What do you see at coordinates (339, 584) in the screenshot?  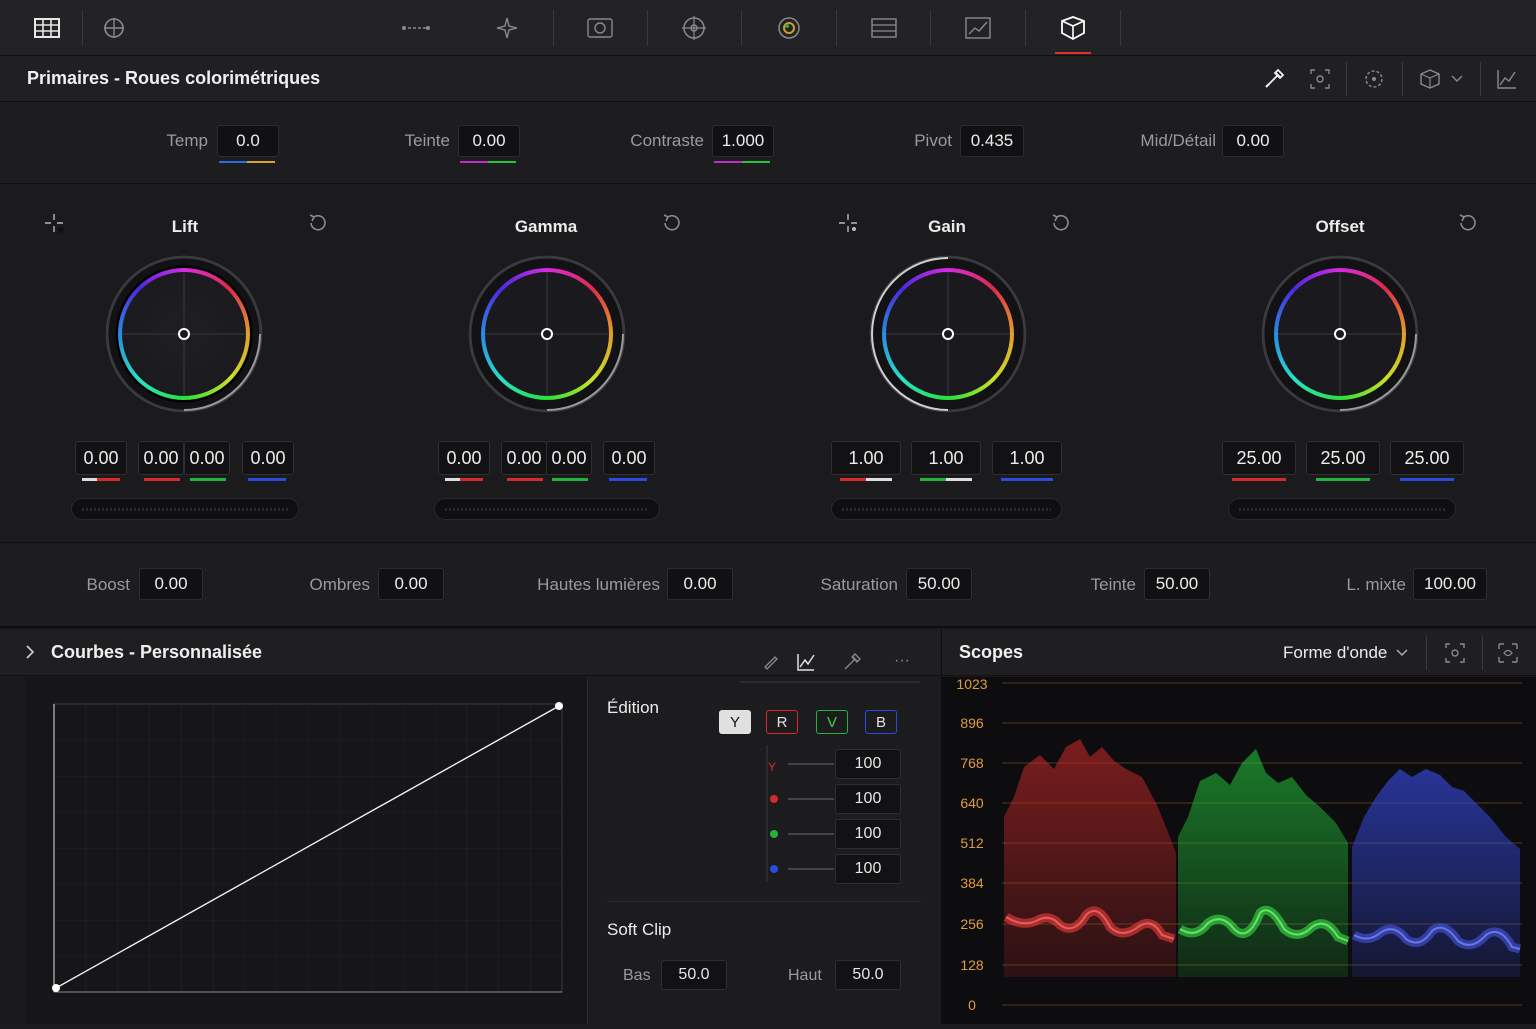 I see `shadows-label: Ombres` at bounding box center [339, 584].